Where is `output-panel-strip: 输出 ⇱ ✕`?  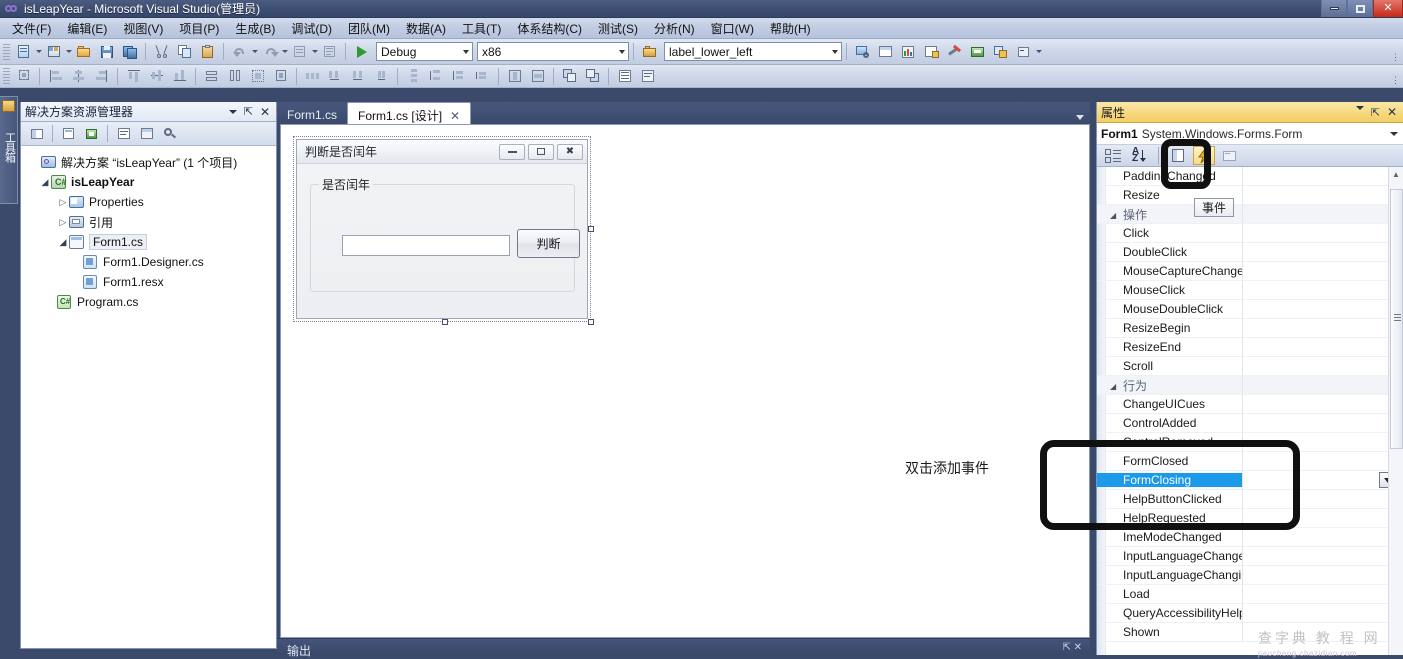 output-panel-strip: 输出 ⇱ ✕ is located at coordinates (683, 648).